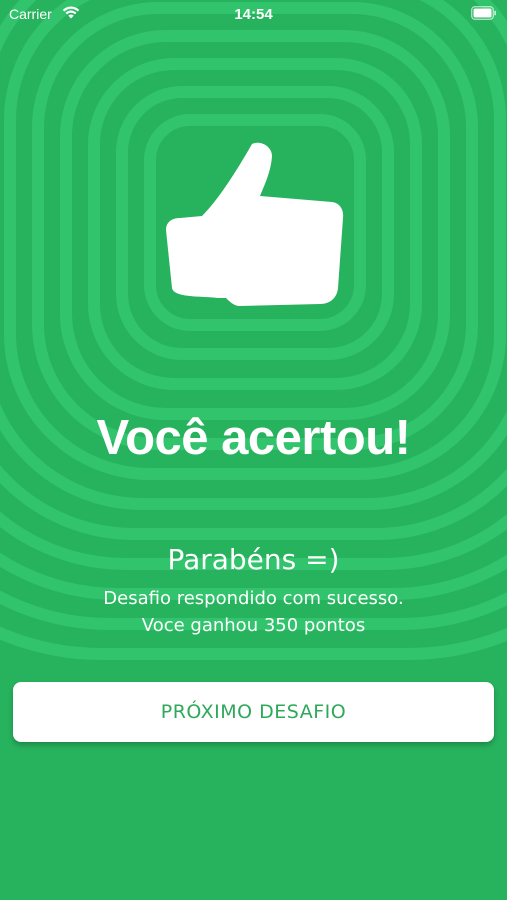  What do you see at coordinates (255, 224) in the screenshot?
I see `thumbs-up-icon` at bounding box center [255, 224].